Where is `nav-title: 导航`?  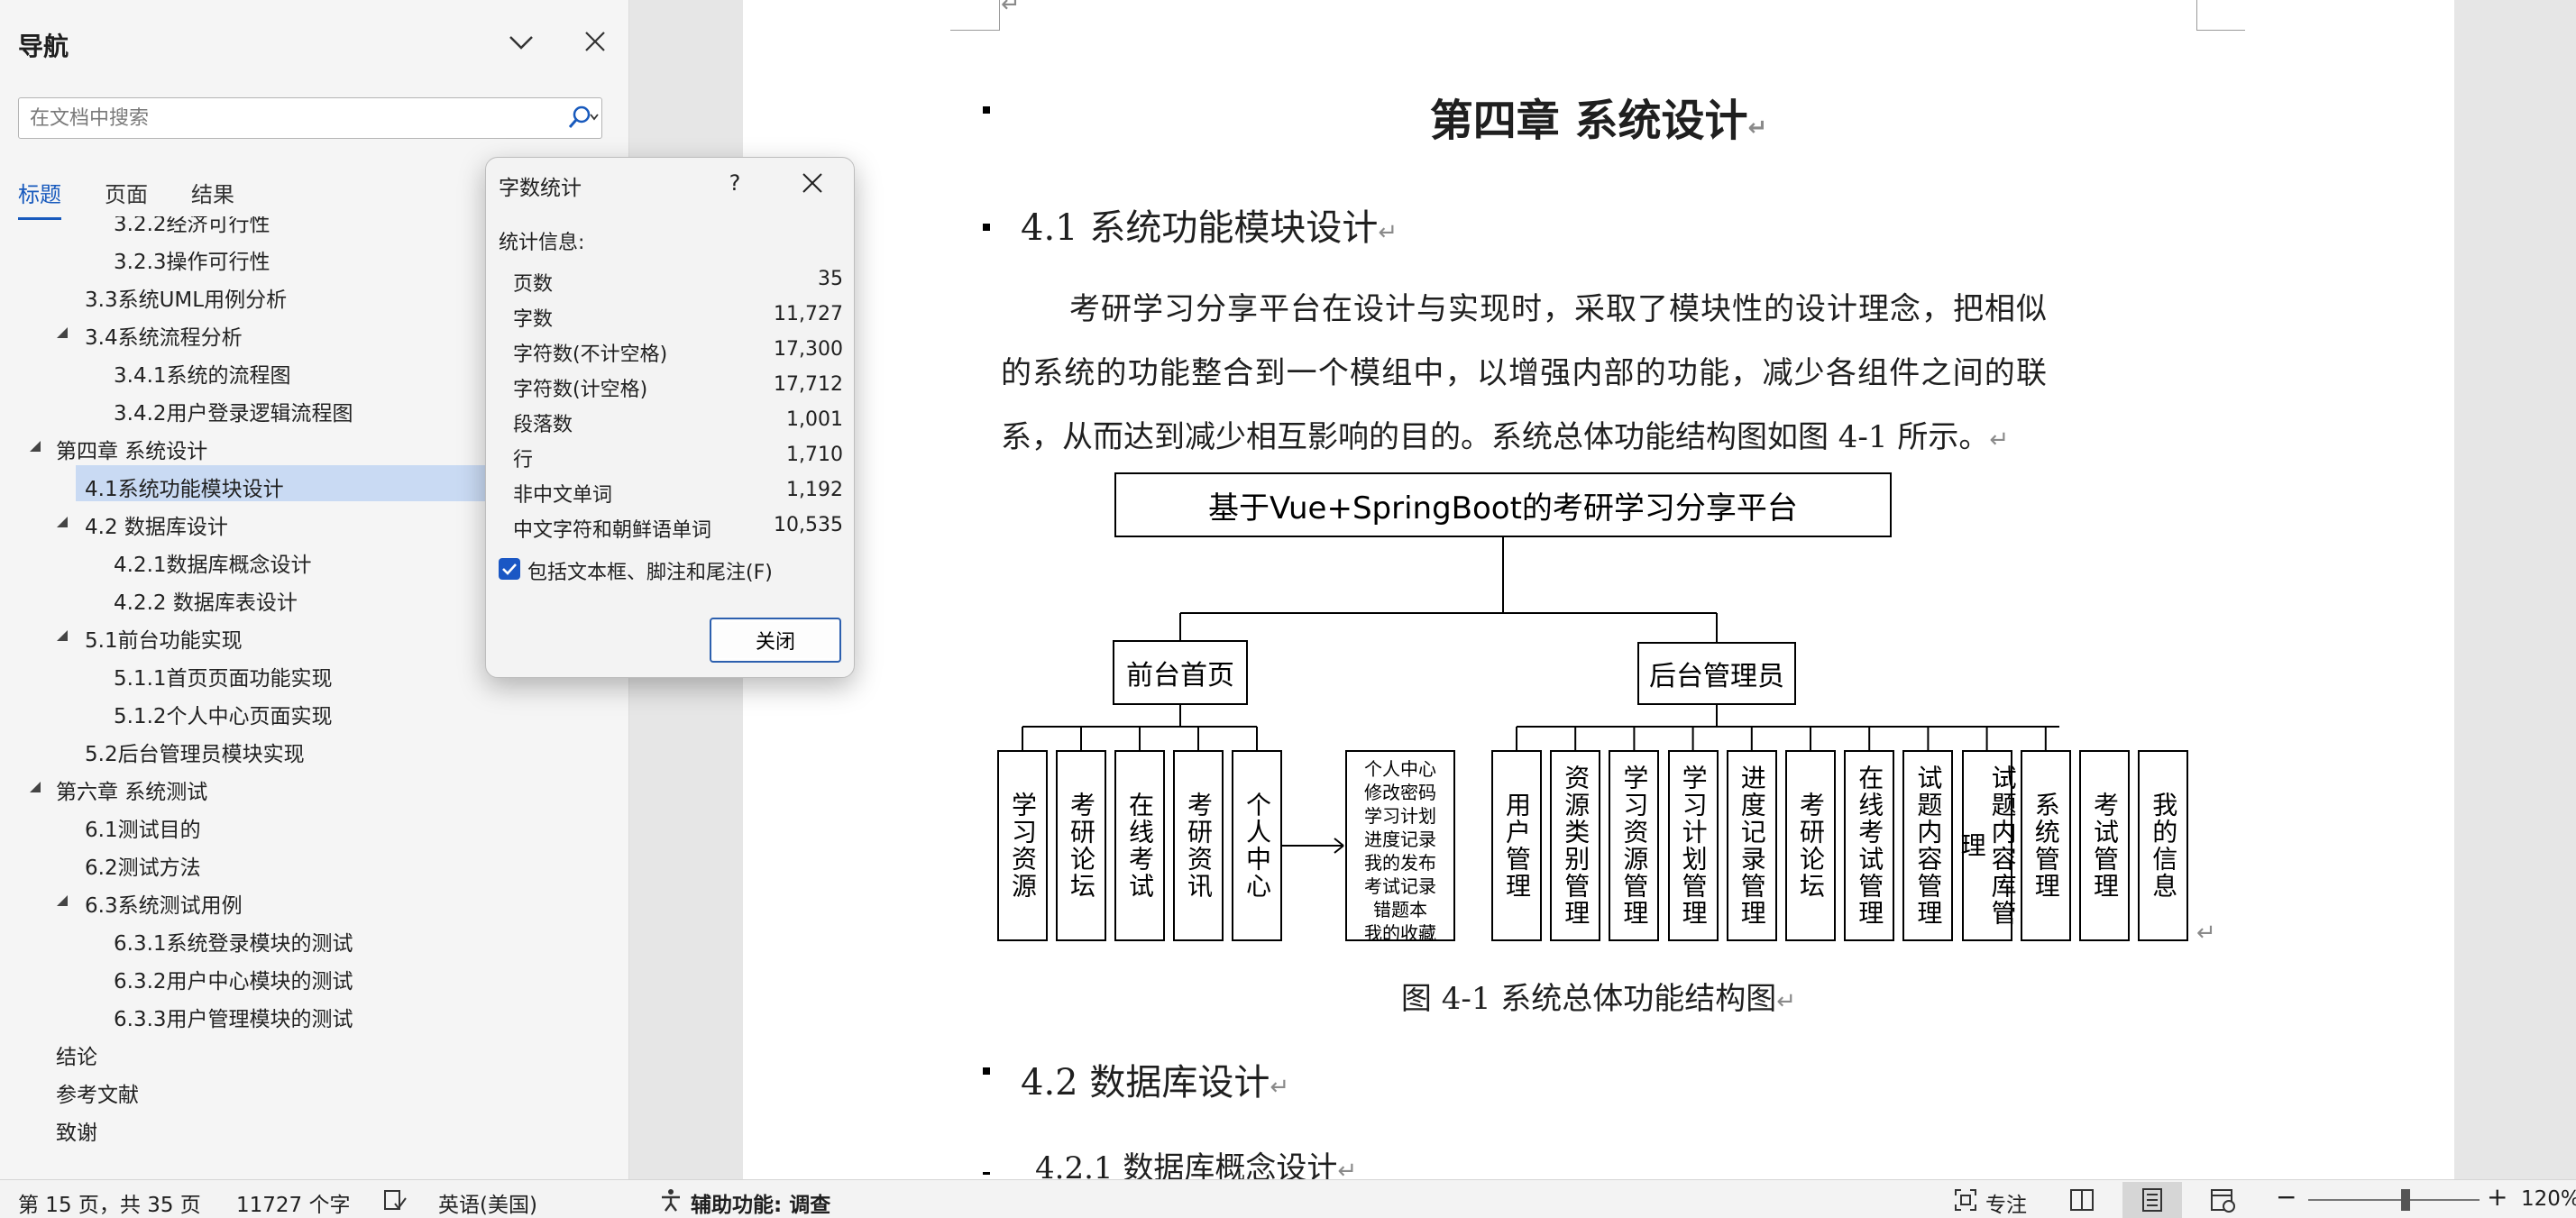 nav-title: 导航 is located at coordinates (43, 46).